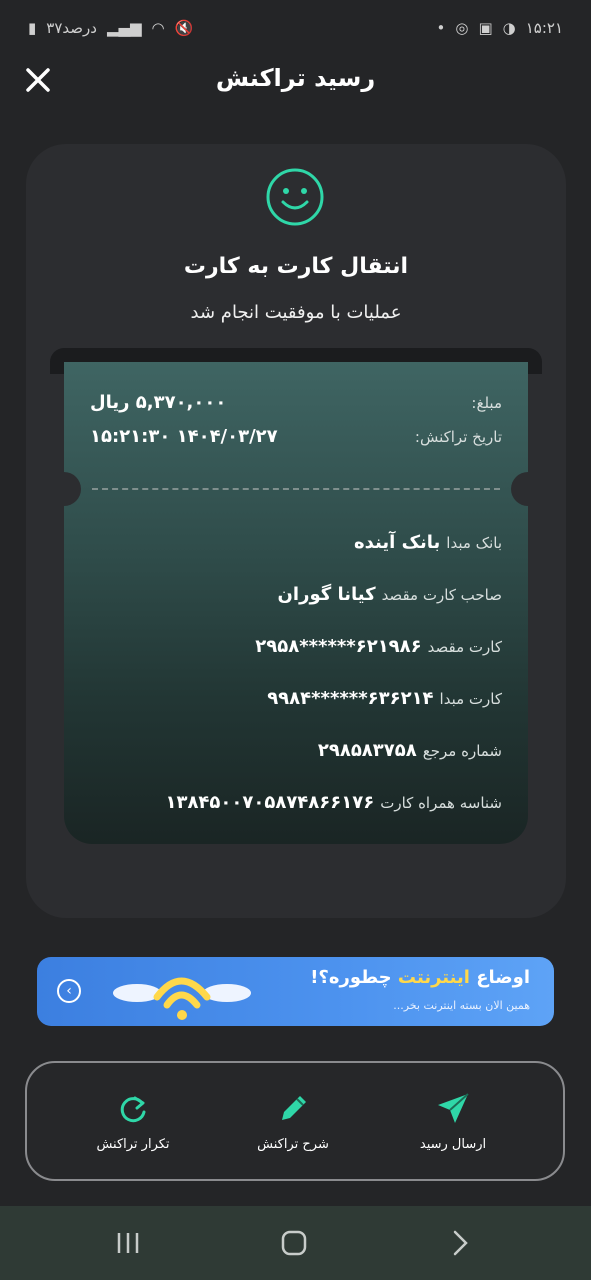 The width and height of the screenshot is (591, 1280). I want to click on recent-apps-icon, so click(128, 1243).